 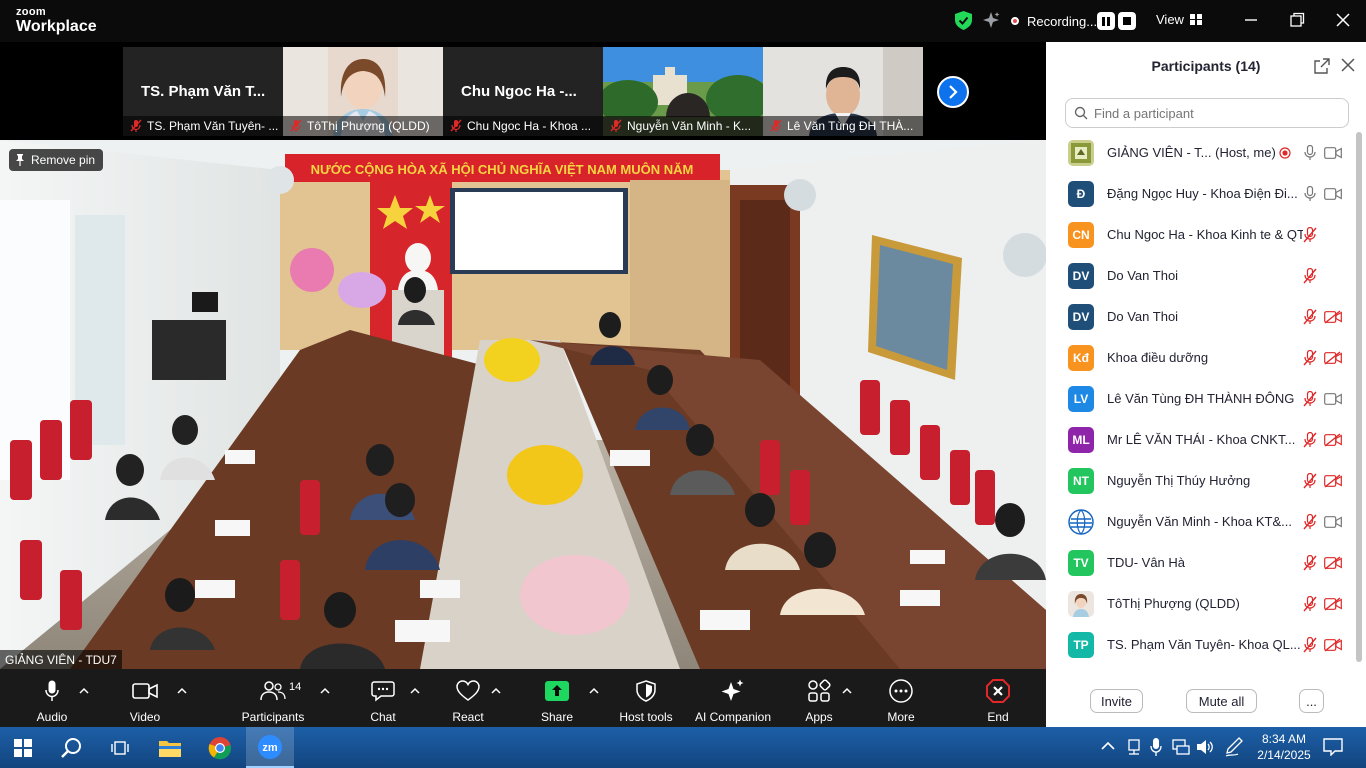 I want to click on search-input, so click(x=1214, y=113).